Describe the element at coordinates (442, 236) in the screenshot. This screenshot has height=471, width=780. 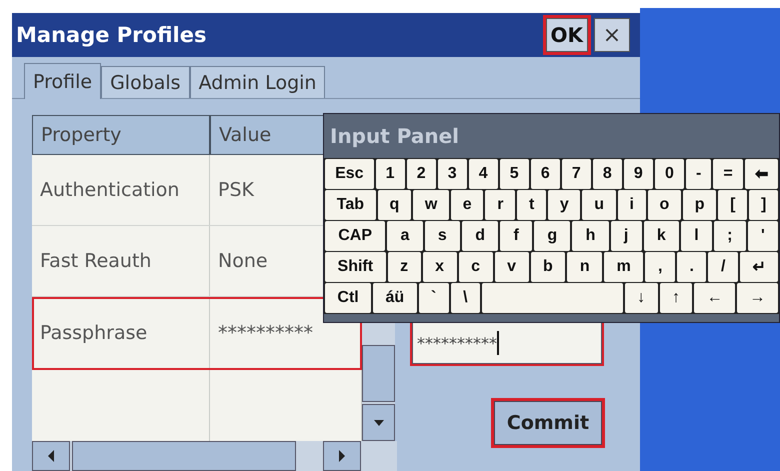
I see `keyboard-key: s` at that location.